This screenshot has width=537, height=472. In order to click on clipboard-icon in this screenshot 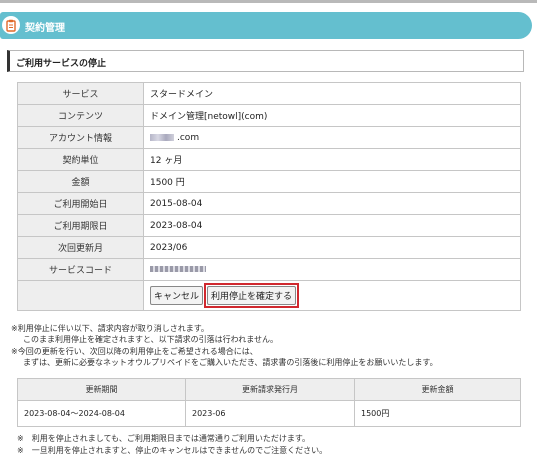, I will do `click(11, 25)`.